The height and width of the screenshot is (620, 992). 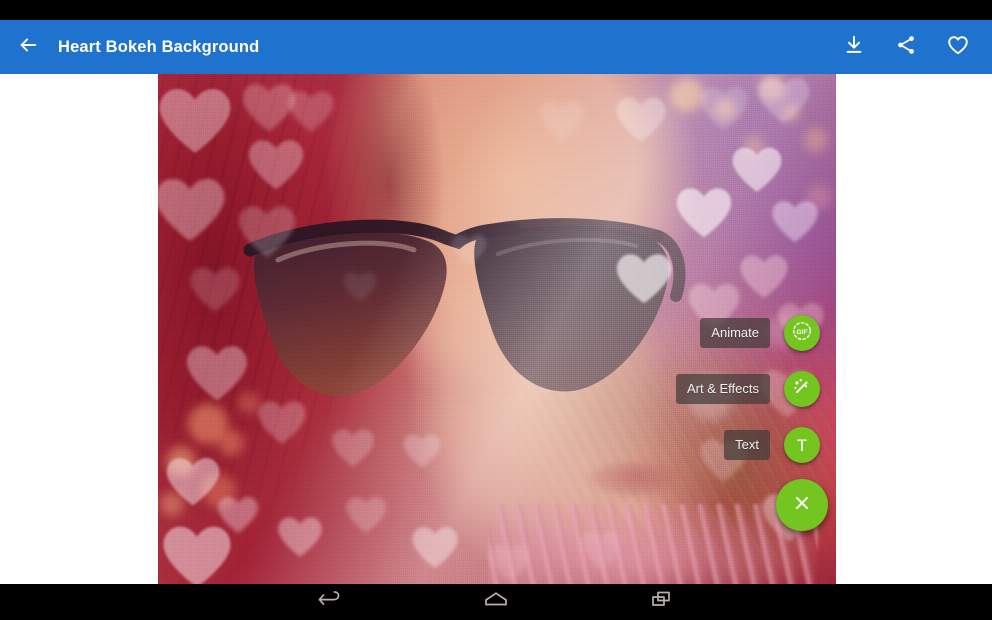 What do you see at coordinates (722, 389) in the screenshot?
I see `fab-label-art-effects: Art & Effects` at bounding box center [722, 389].